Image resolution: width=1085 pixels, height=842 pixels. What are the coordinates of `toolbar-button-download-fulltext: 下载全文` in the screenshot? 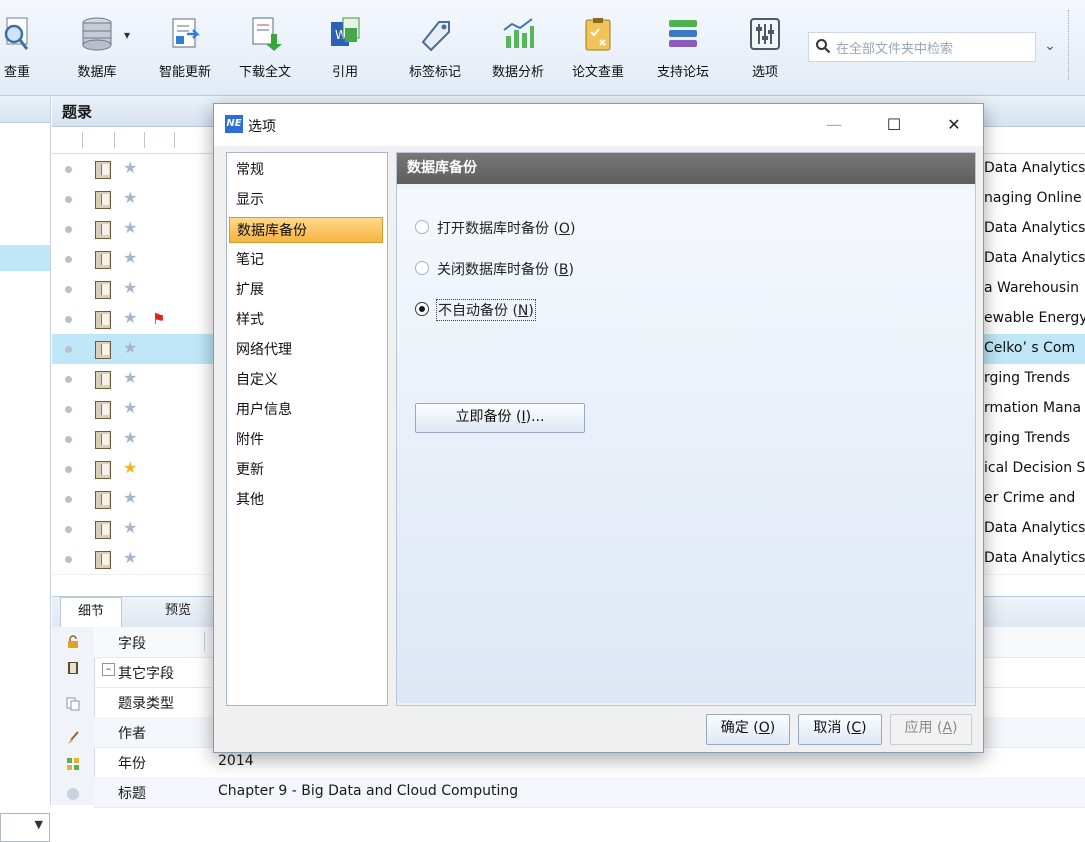 It's located at (265, 50).